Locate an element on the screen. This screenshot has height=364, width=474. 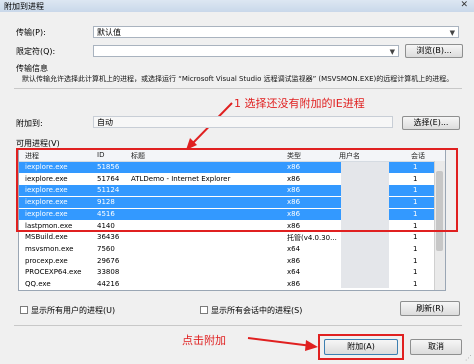
all-users-label: 显示所有用户的进程(U) is located at coordinates (73, 310).